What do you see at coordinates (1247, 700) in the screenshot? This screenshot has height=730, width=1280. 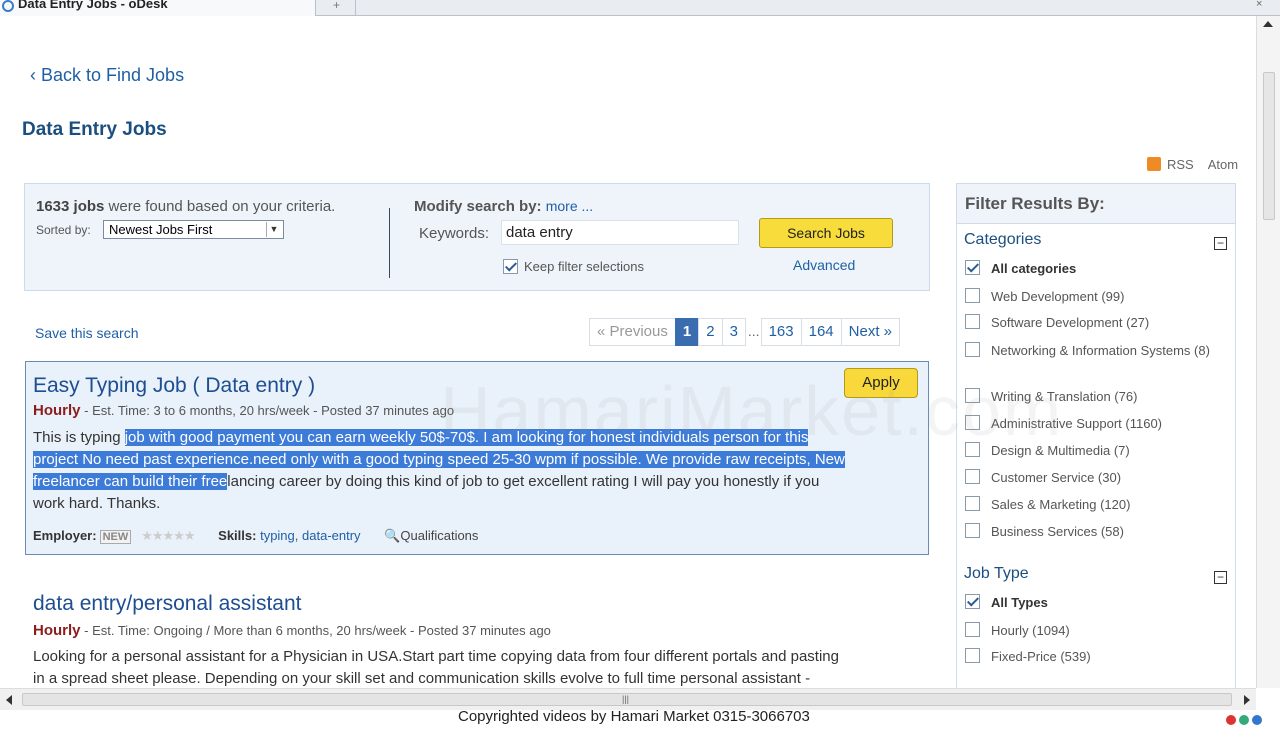 I see `scroll-right-icon` at bounding box center [1247, 700].